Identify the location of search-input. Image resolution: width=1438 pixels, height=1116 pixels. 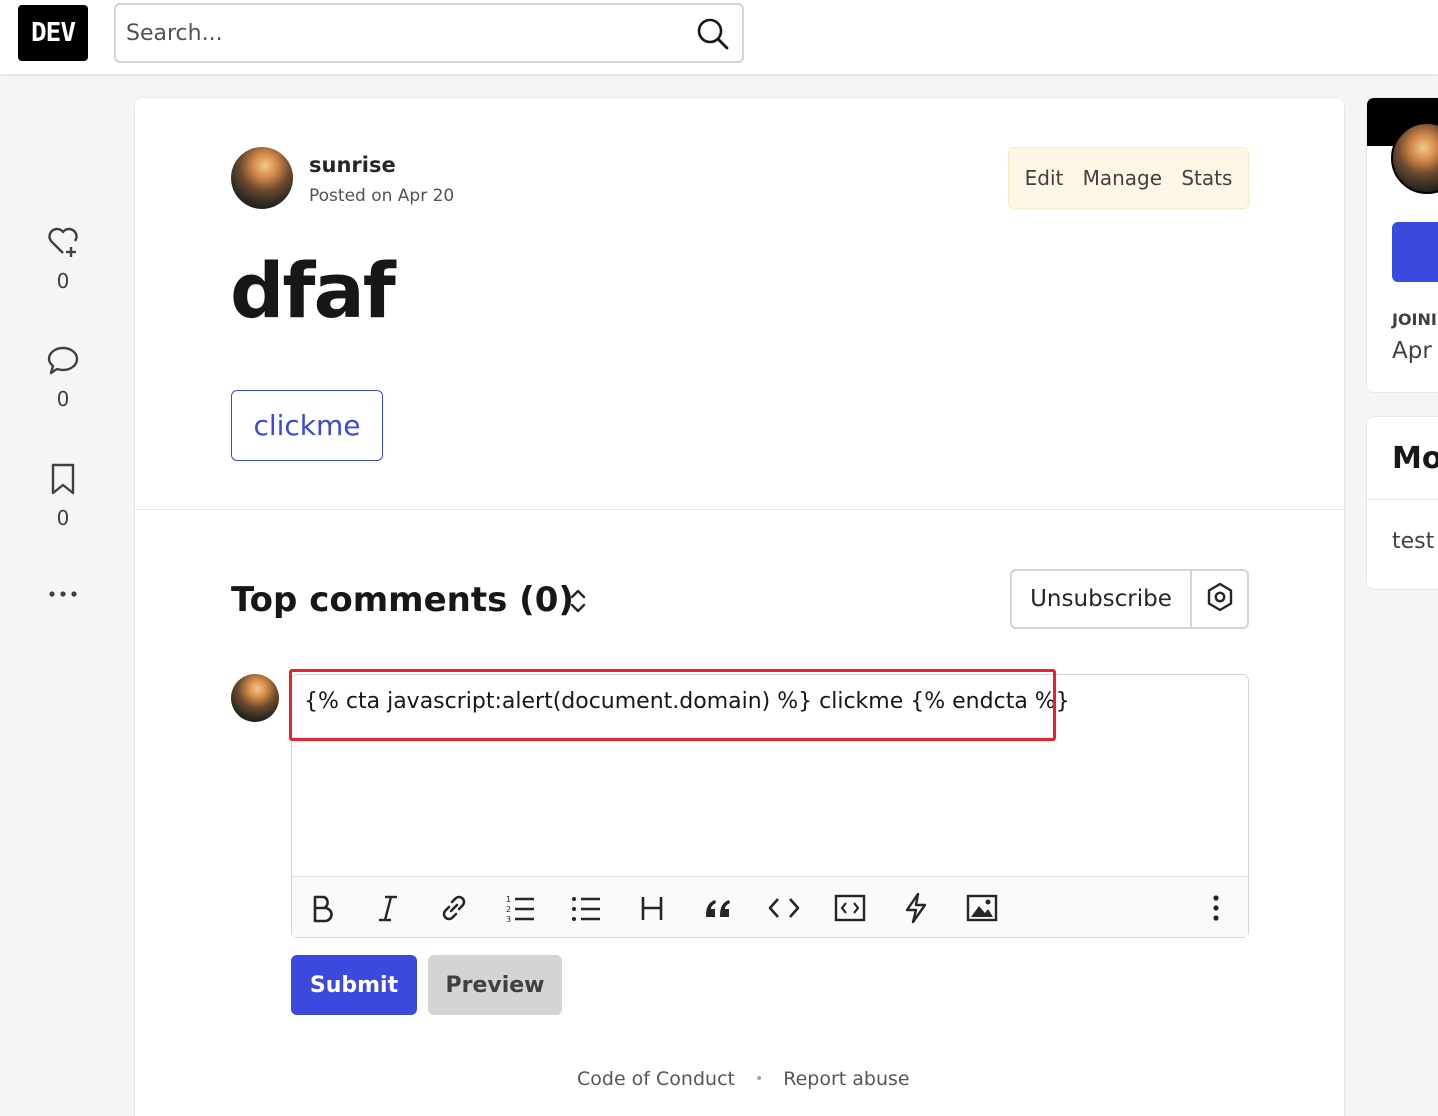
(406, 33).